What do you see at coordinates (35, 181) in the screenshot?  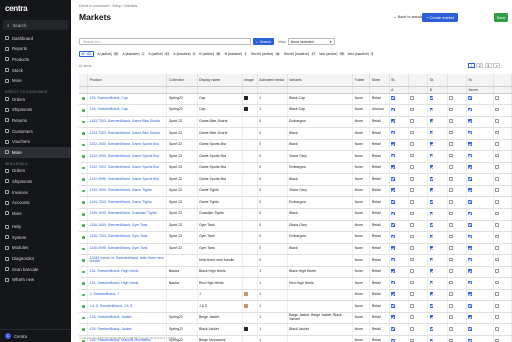 I see `sidebar-item-wholesale-shipments: Shipments` at bounding box center [35, 181].